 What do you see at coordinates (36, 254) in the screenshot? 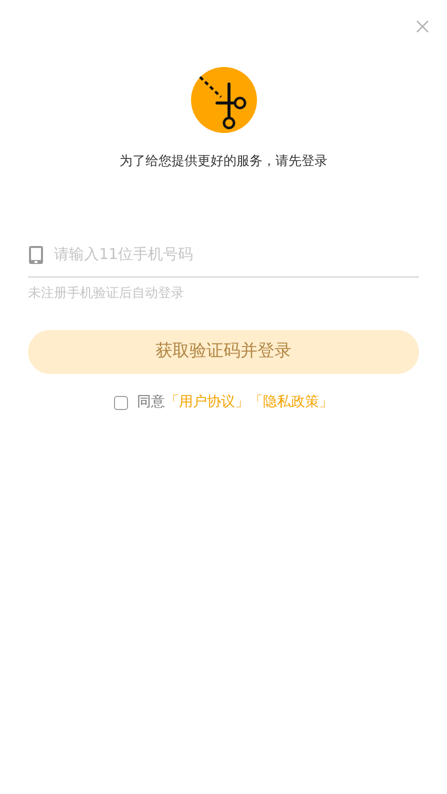
I see `phone-icon` at bounding box center [36, 254].